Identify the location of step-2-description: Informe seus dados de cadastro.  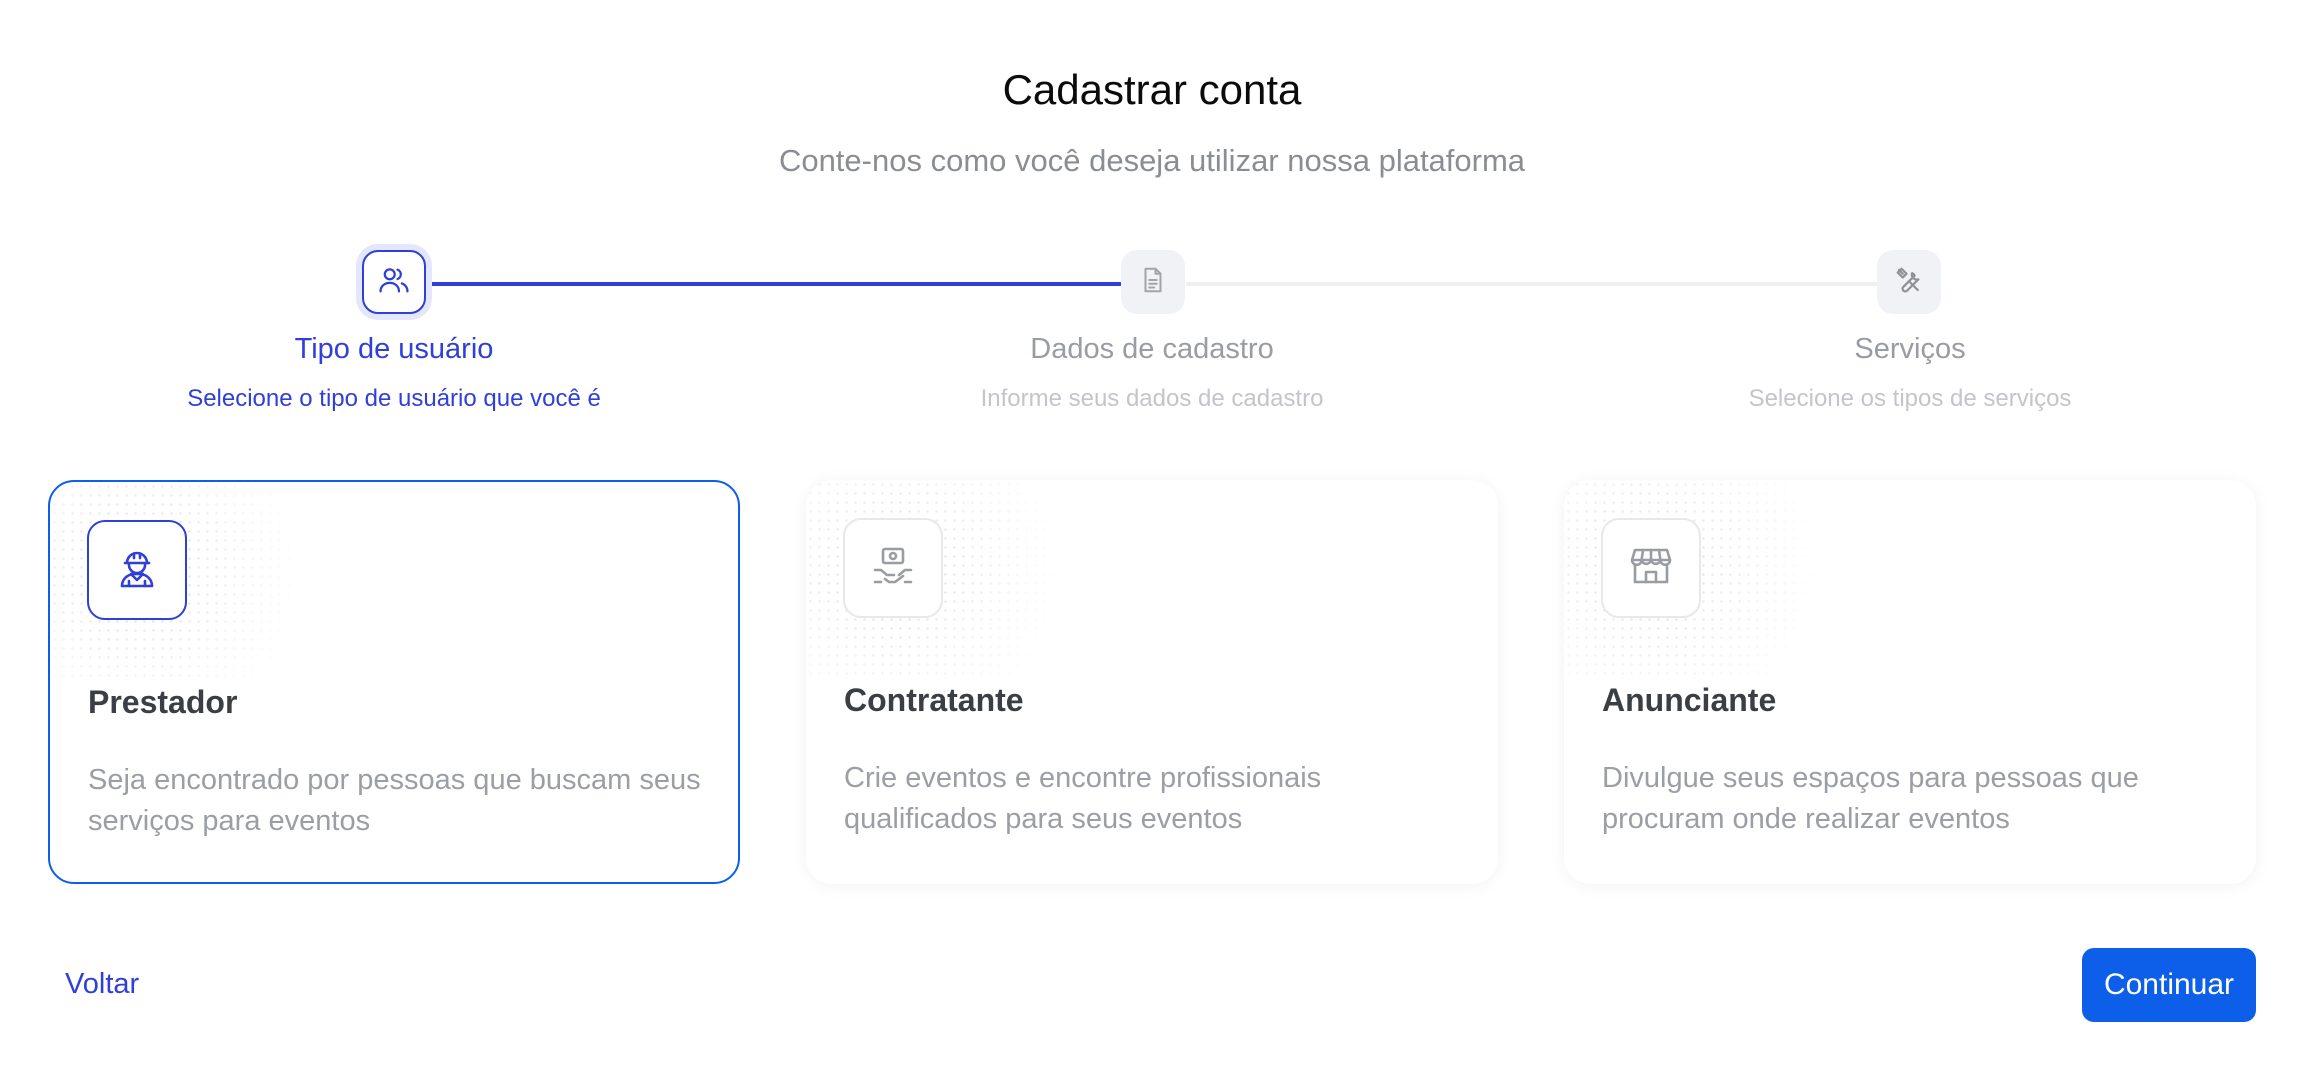
(1152, 398).